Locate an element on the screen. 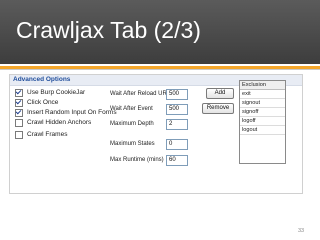 Image resolution: width=320 pixels, height=240 pixels. option-crawl-frames: Crawl Frames is located at coordinates (41, 134).